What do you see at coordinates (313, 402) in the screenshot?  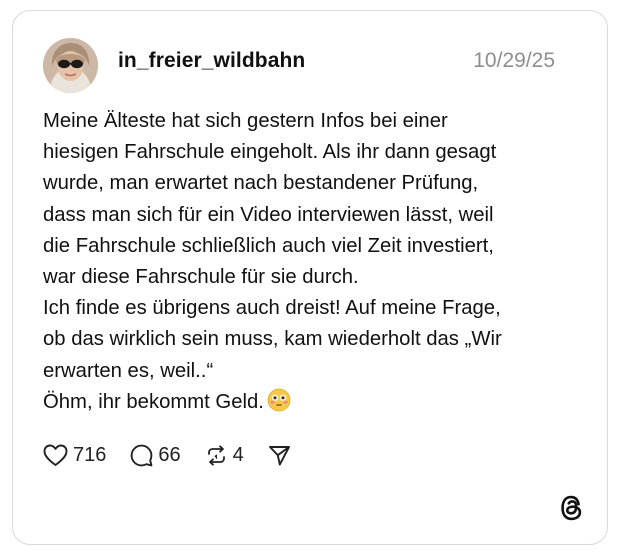 I see `post-text-line-last: Öhm, ihr bekommt Geld.` at bounding box center [313, 402].